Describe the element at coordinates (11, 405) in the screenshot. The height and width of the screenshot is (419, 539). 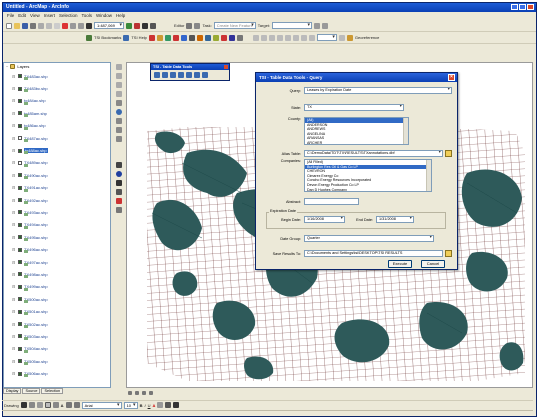
I see `drawing-menu: Drawing` at that location.